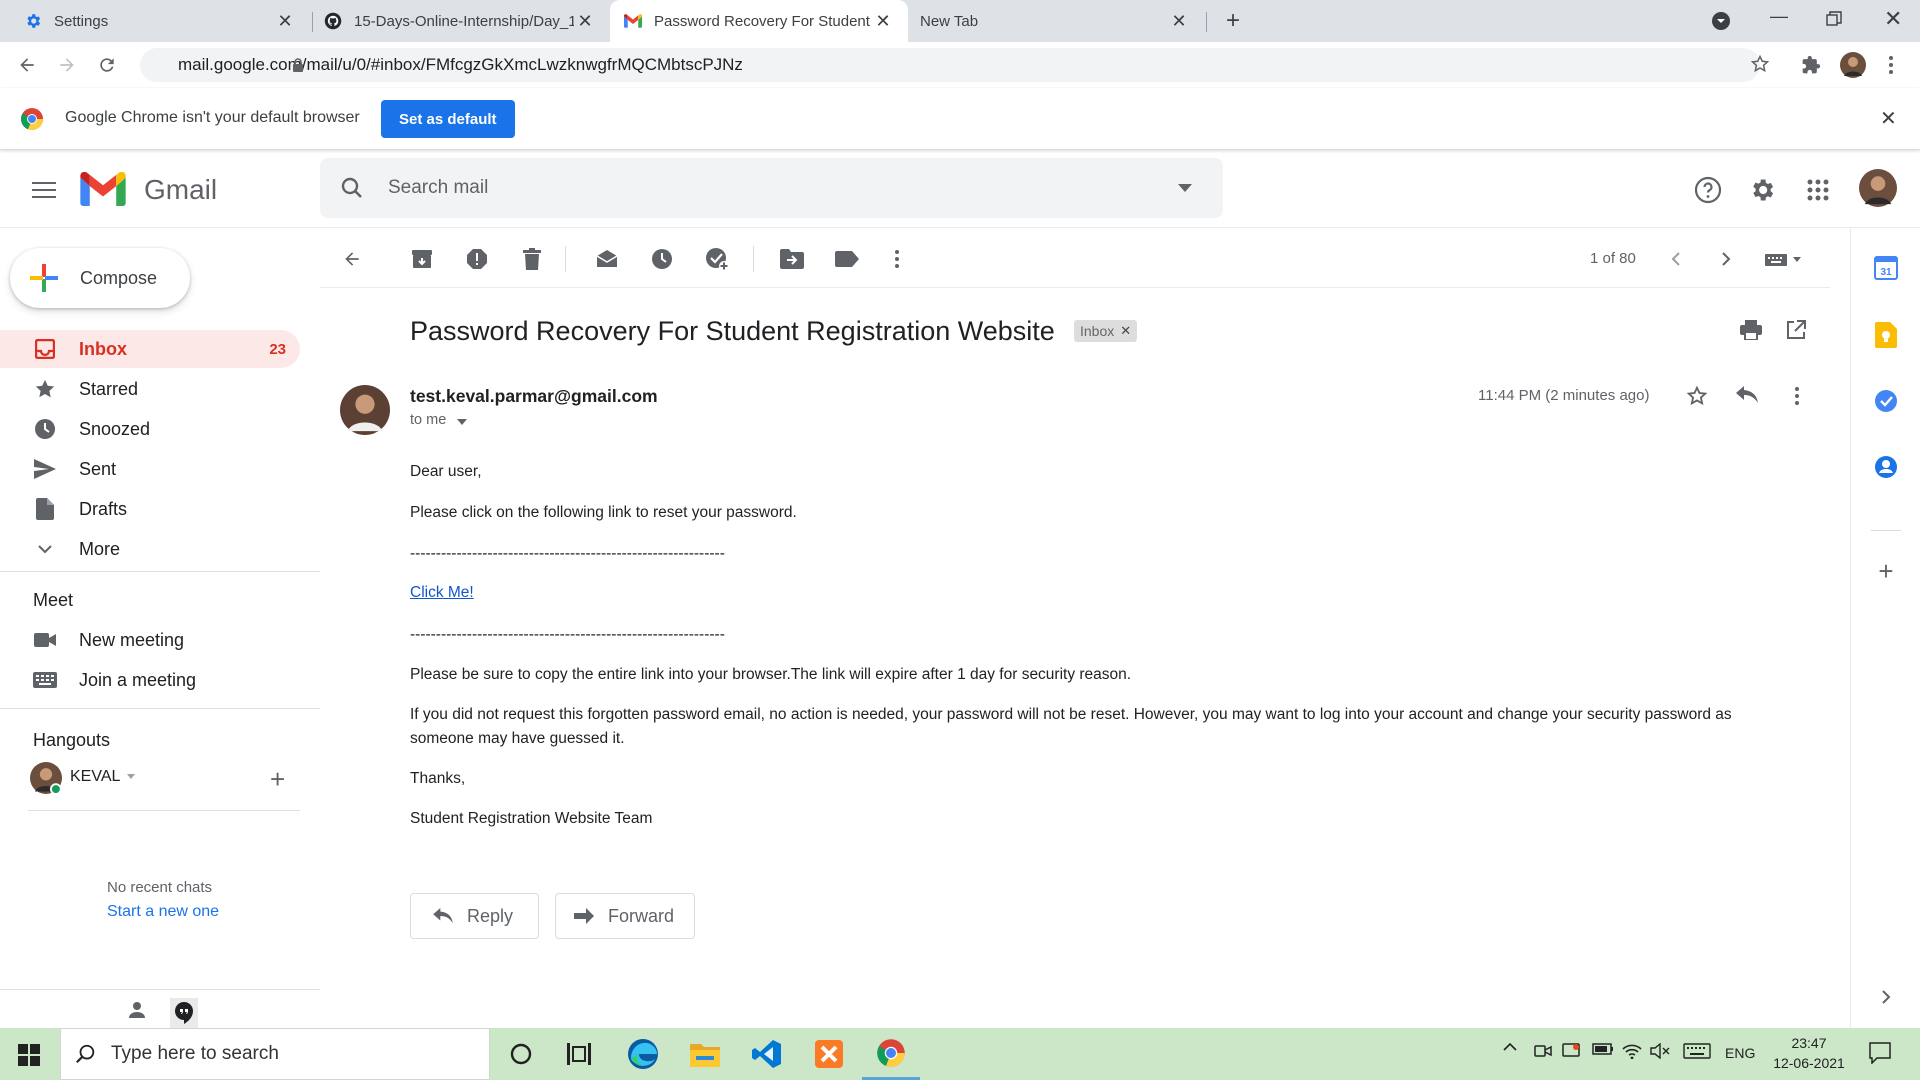 The image size is (1920, 1080). Describe the element at coordinates (1811, 65) in the screenshot. I see `extensions-puzzle-icon` at that location.